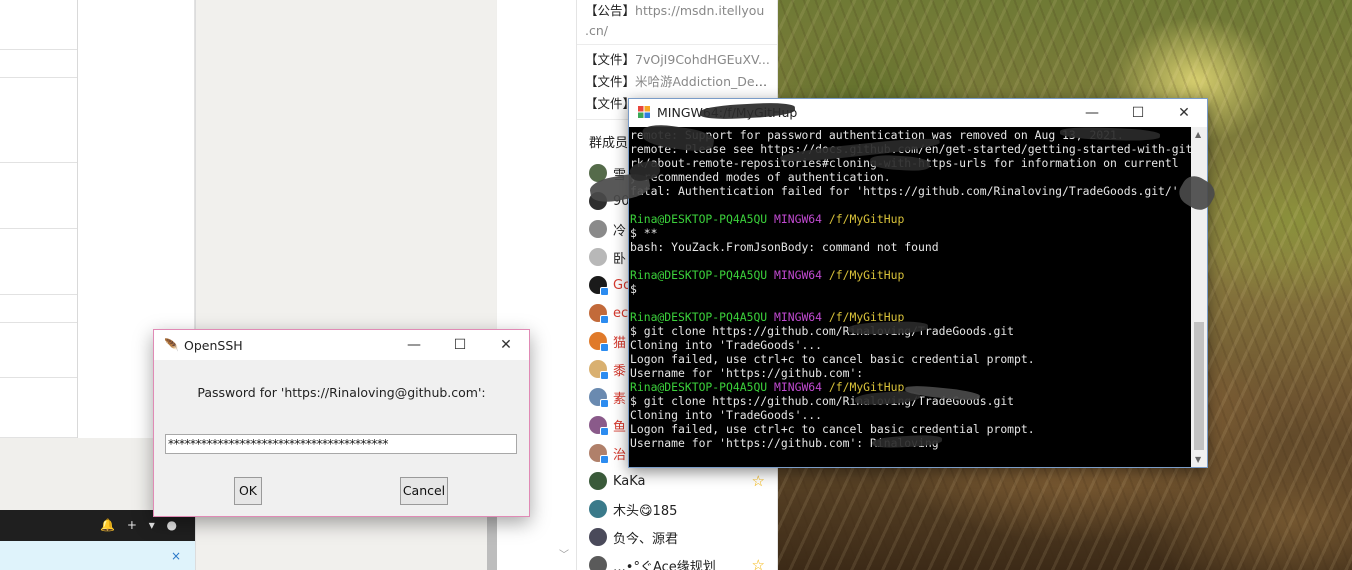 The image size is (1352, 570). Describe the element at coordinates (97, 555) in the screenshot. I see `notice-bar: ×` at that location.